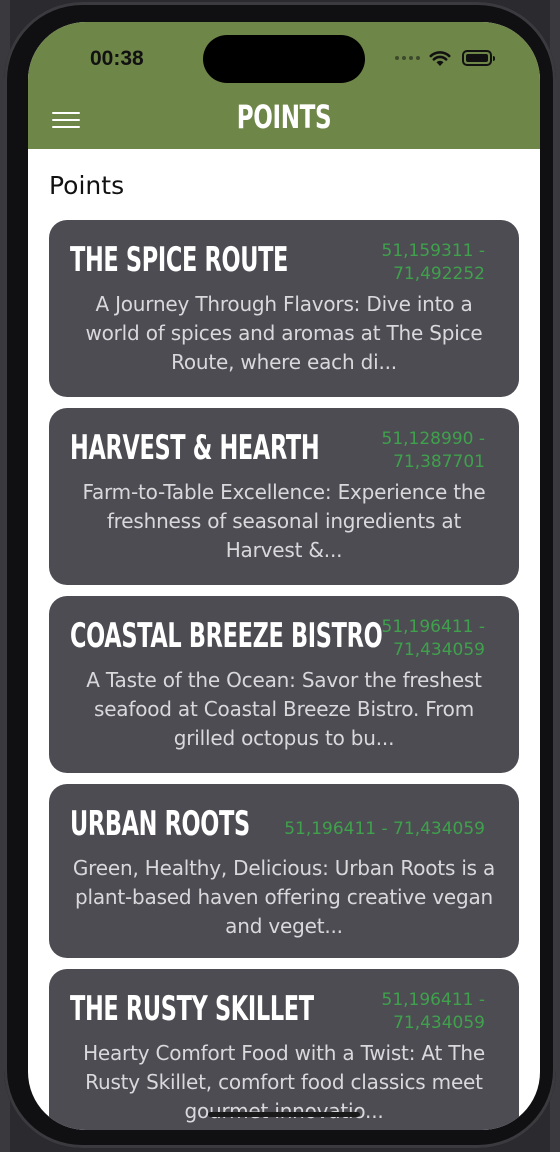  What do you see at coordinates (226, 636) in the screenshot?
I see `point-name: COASTAL BREEZE BISTRO` at bounding box center [226, 636].